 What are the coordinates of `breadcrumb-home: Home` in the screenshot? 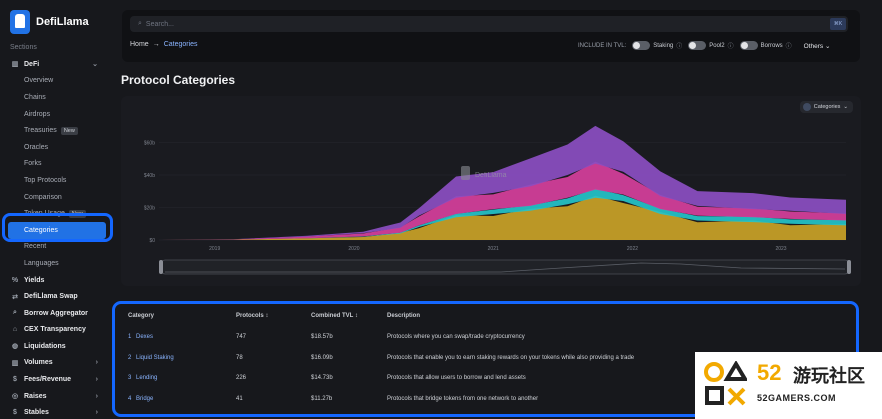 It's located at (139, 44).